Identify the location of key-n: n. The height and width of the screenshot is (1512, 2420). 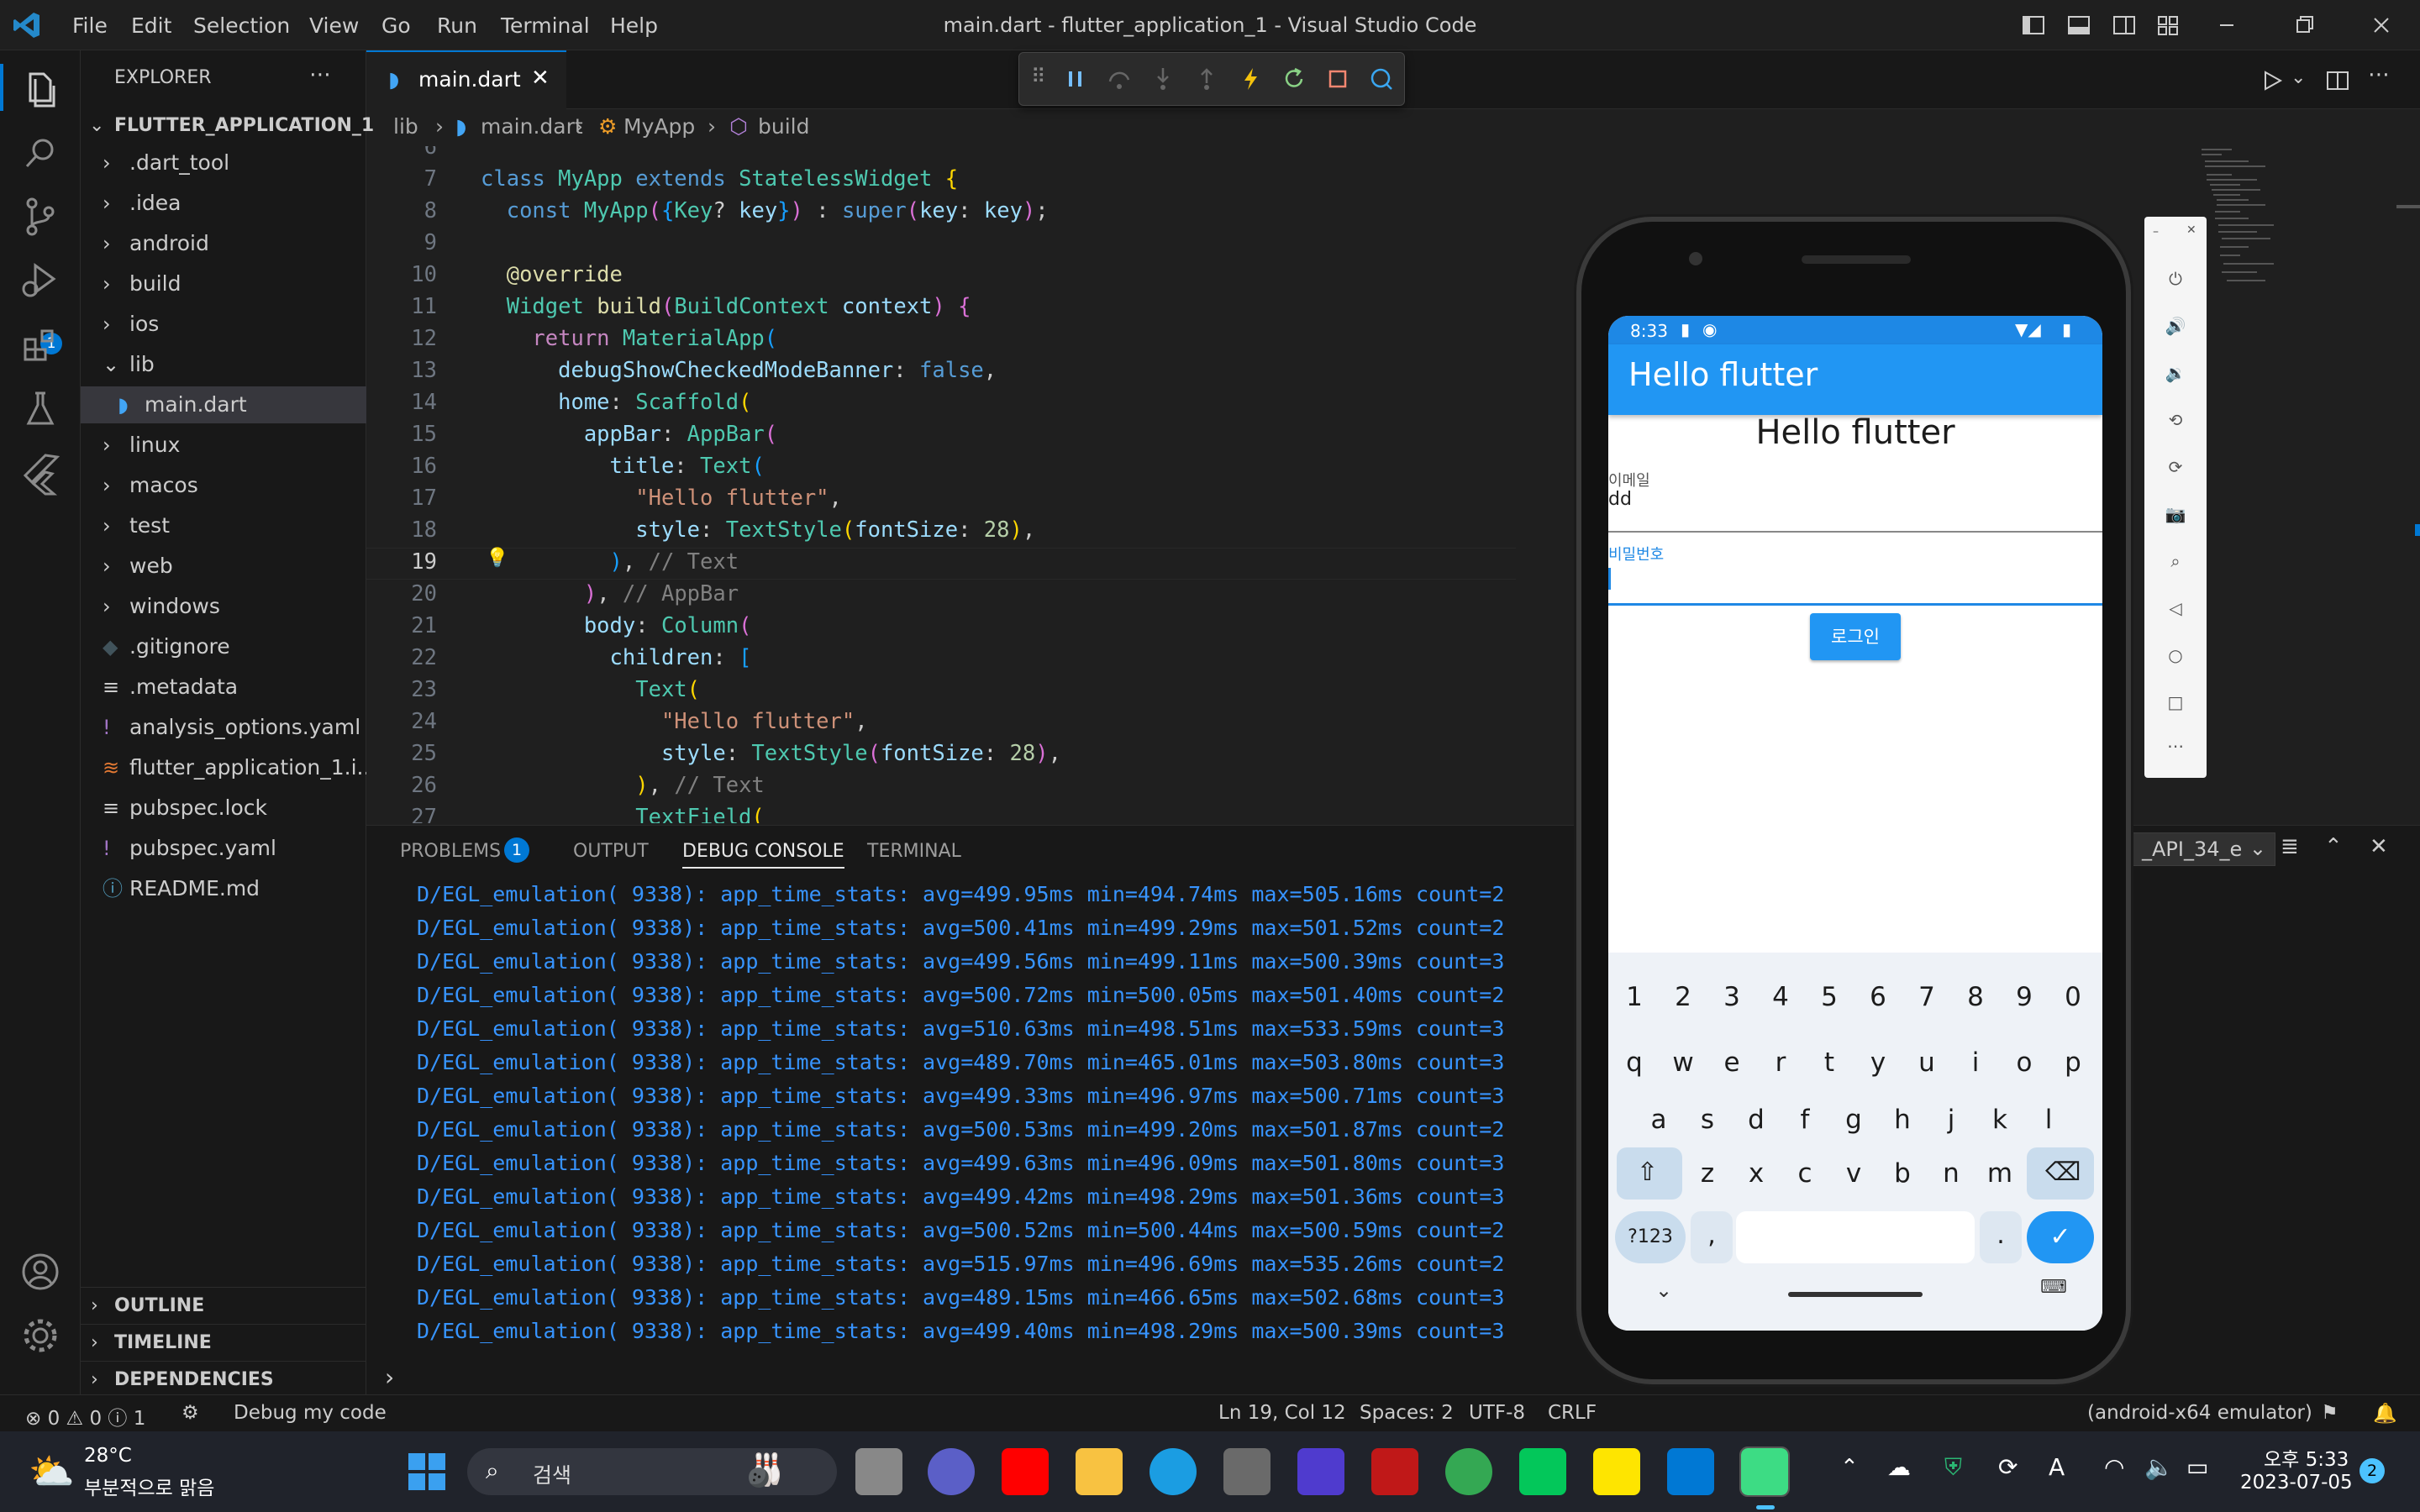
(1951, 1173).